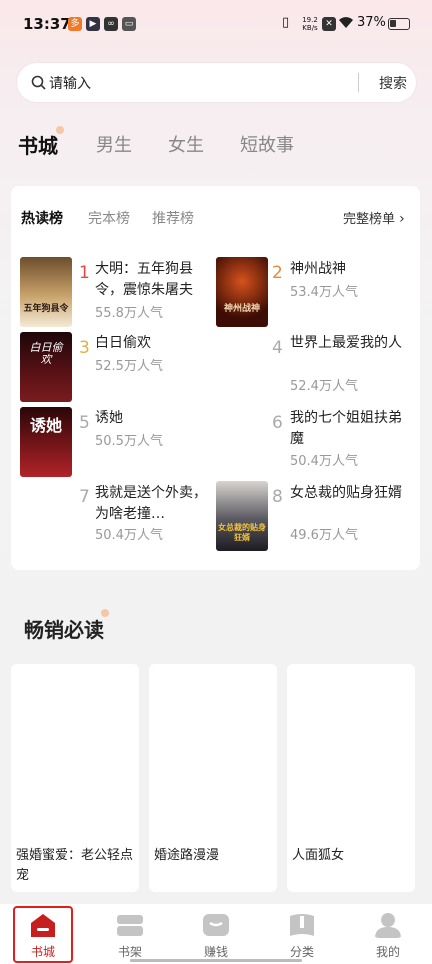  Describe the element at coordinates (38, 82) in the screenshot. I see `search-icon` at that location.